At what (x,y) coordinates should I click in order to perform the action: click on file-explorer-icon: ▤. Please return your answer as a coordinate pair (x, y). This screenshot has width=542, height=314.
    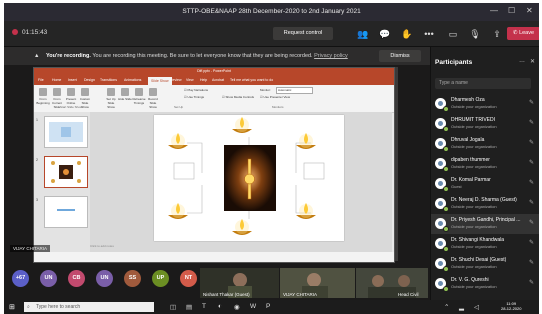
    Looking at the image, I should click on (189, 307).